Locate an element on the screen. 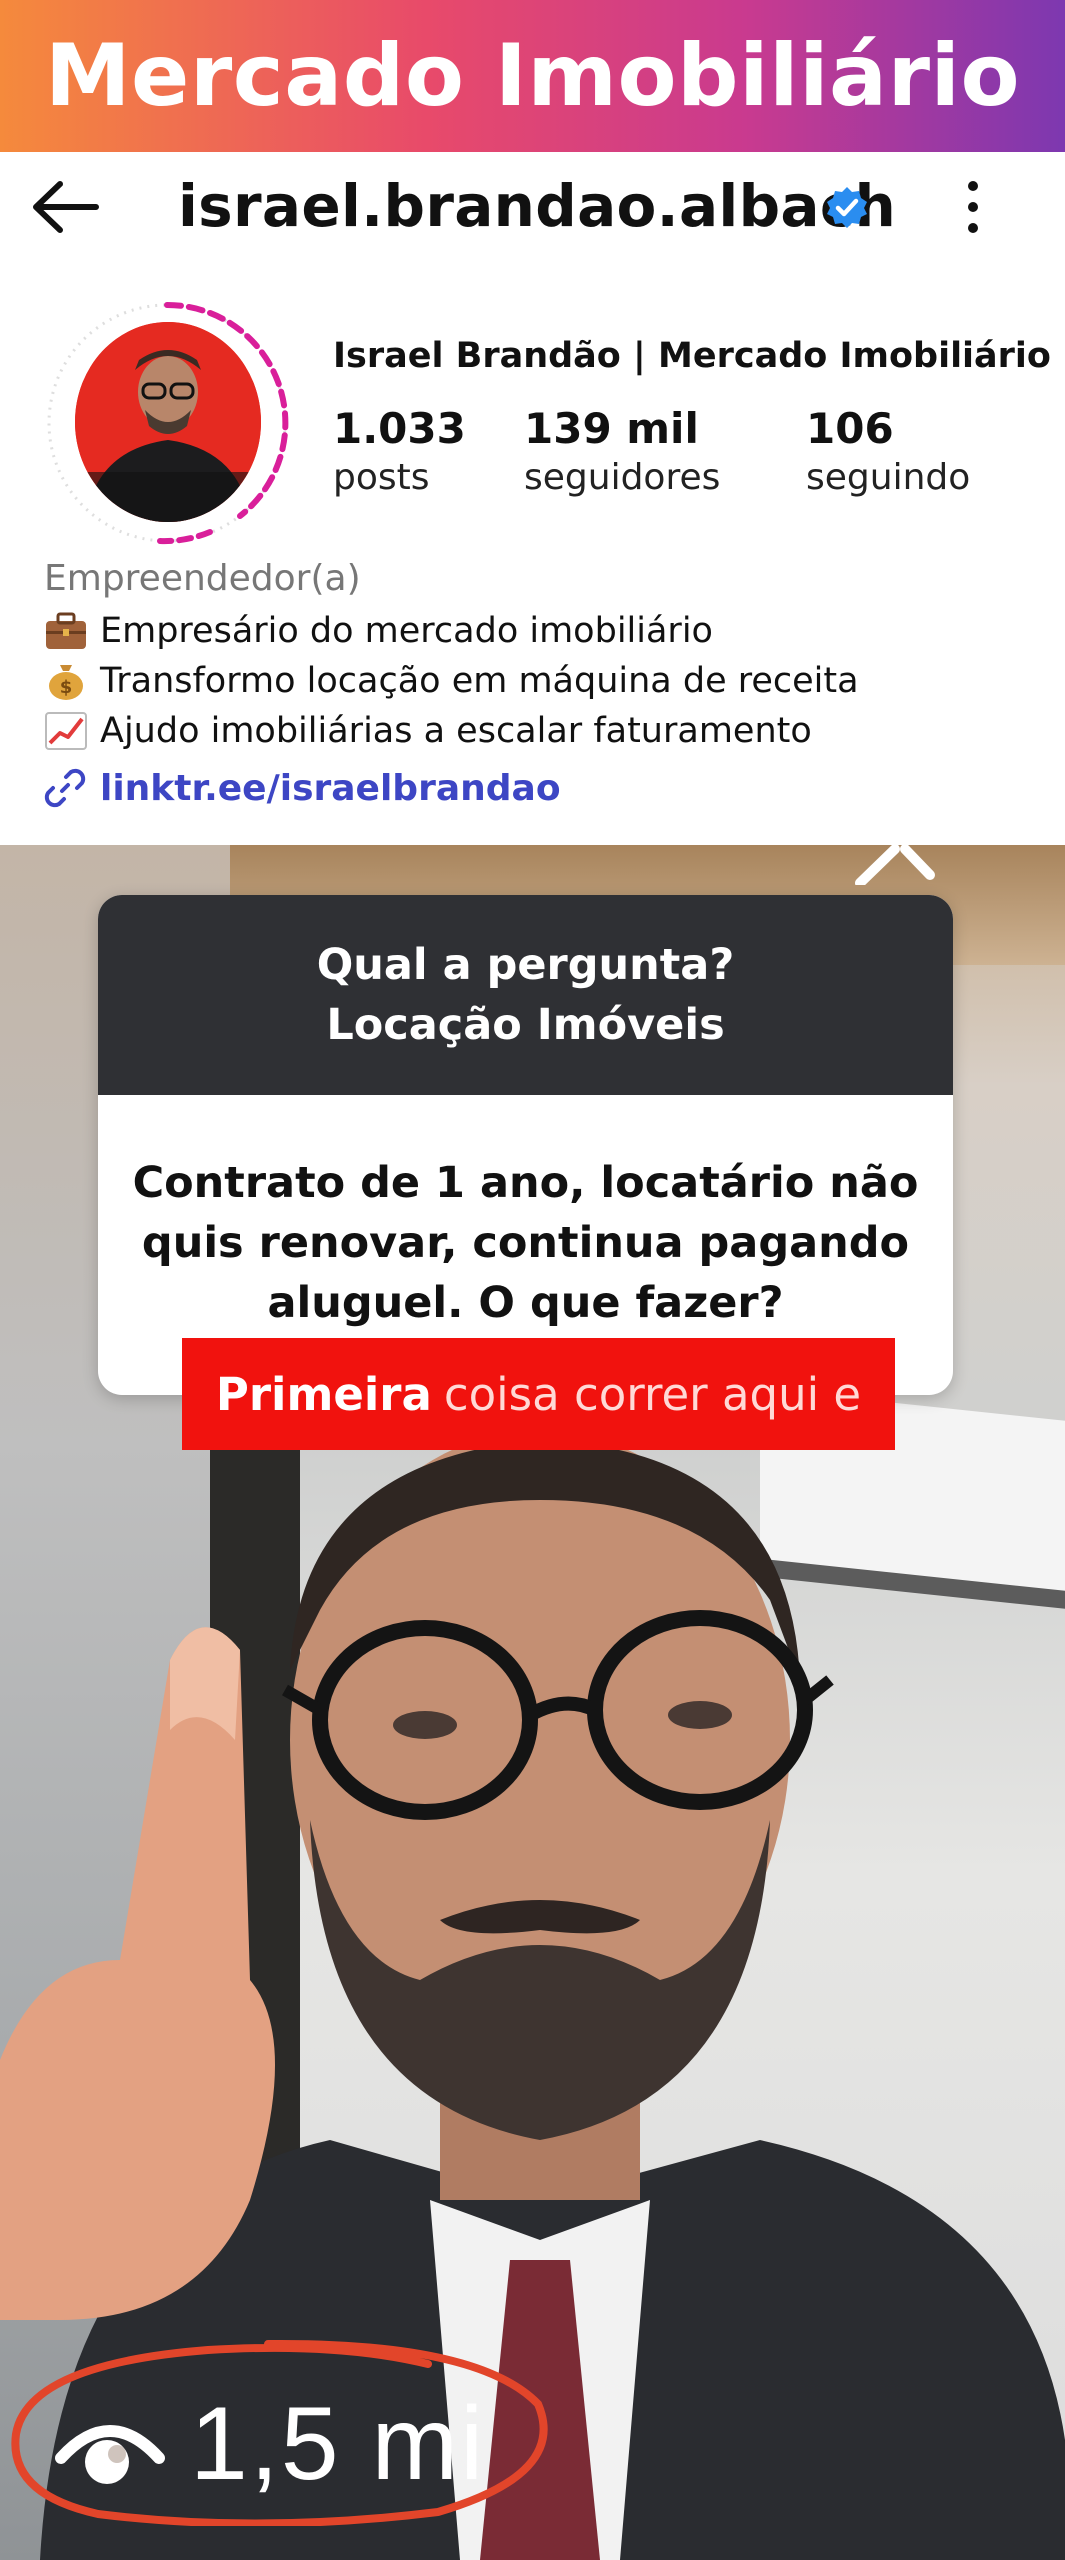 The width and height of the screenshot is (1065, 2560). money-bag-icon: $ is located at coordinates (66, 682).